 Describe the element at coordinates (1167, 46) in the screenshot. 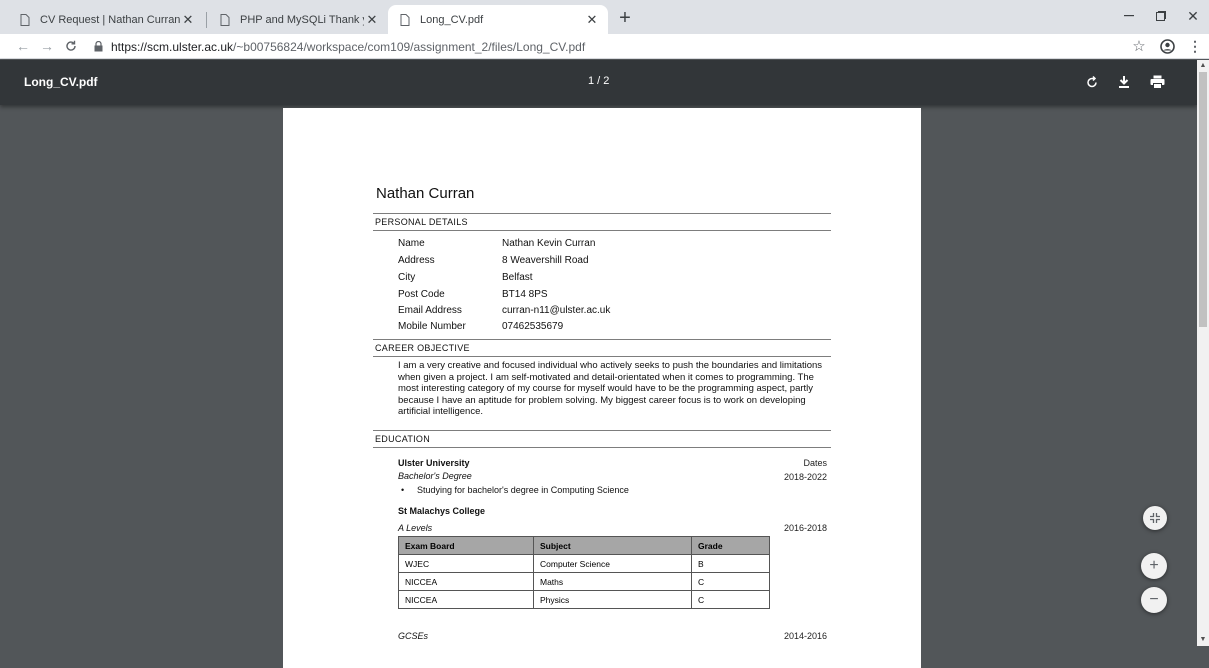

I see `profile-icon` at that location.